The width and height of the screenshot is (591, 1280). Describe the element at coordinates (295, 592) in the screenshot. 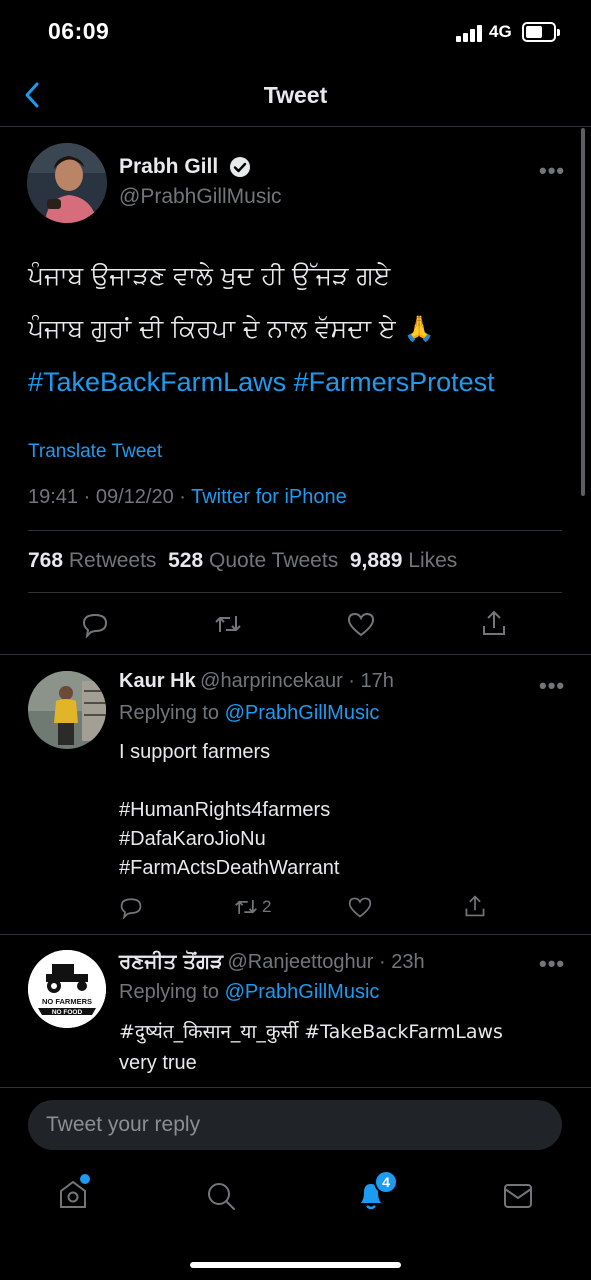

I see `stats-divider` at that location.